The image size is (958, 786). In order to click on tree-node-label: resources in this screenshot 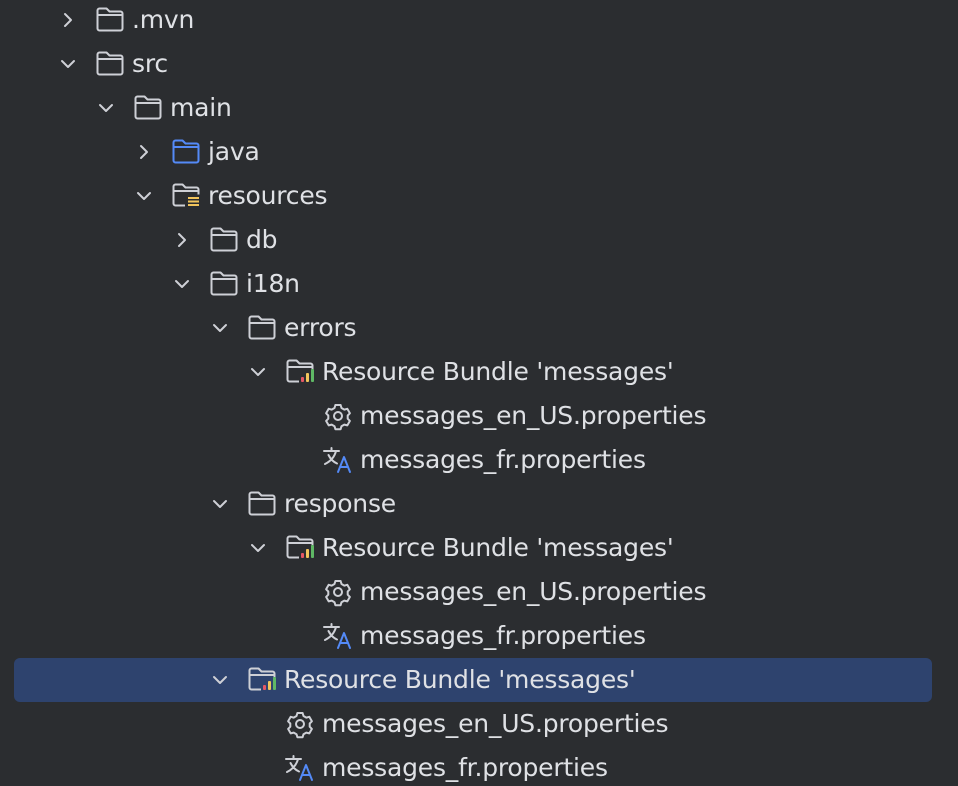, I will do `click(268, 195)`.